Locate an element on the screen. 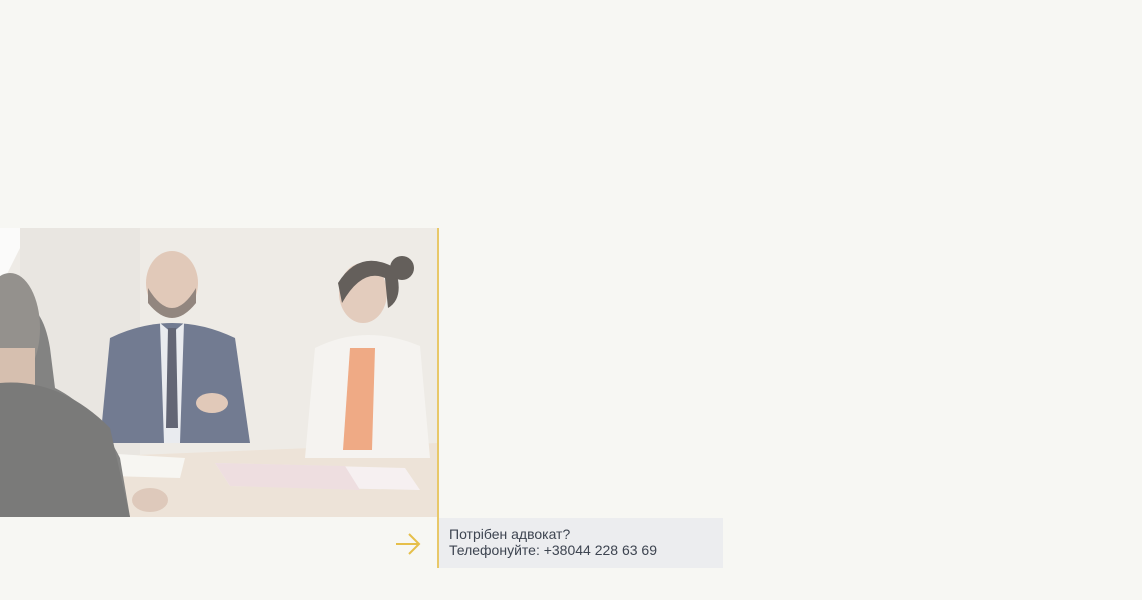 Image resolution: width=1142 pixels, height=600 pixels. accent-divider is located at coordinates (438, 398).